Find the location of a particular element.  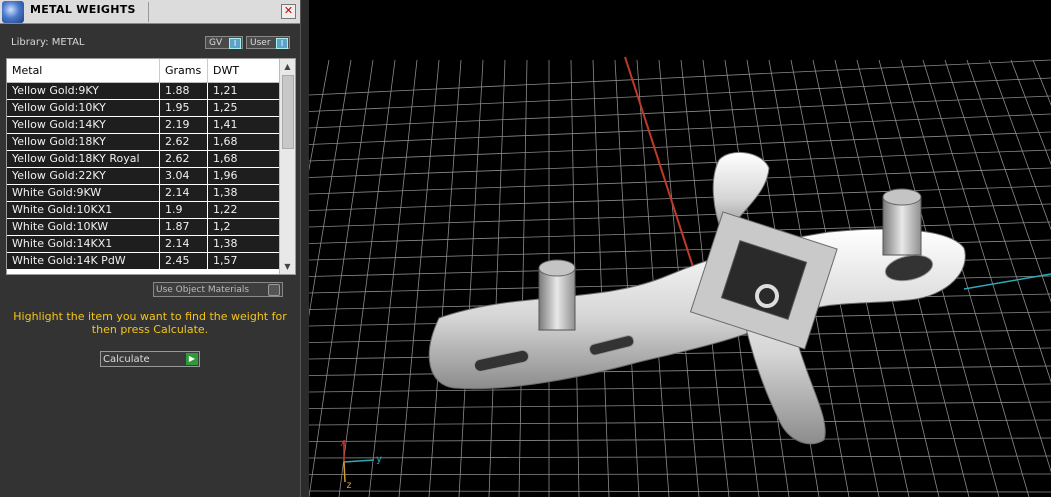

table-row: White Gold:10KX1 1.9 1,22 is located at coordinates (143, 210).